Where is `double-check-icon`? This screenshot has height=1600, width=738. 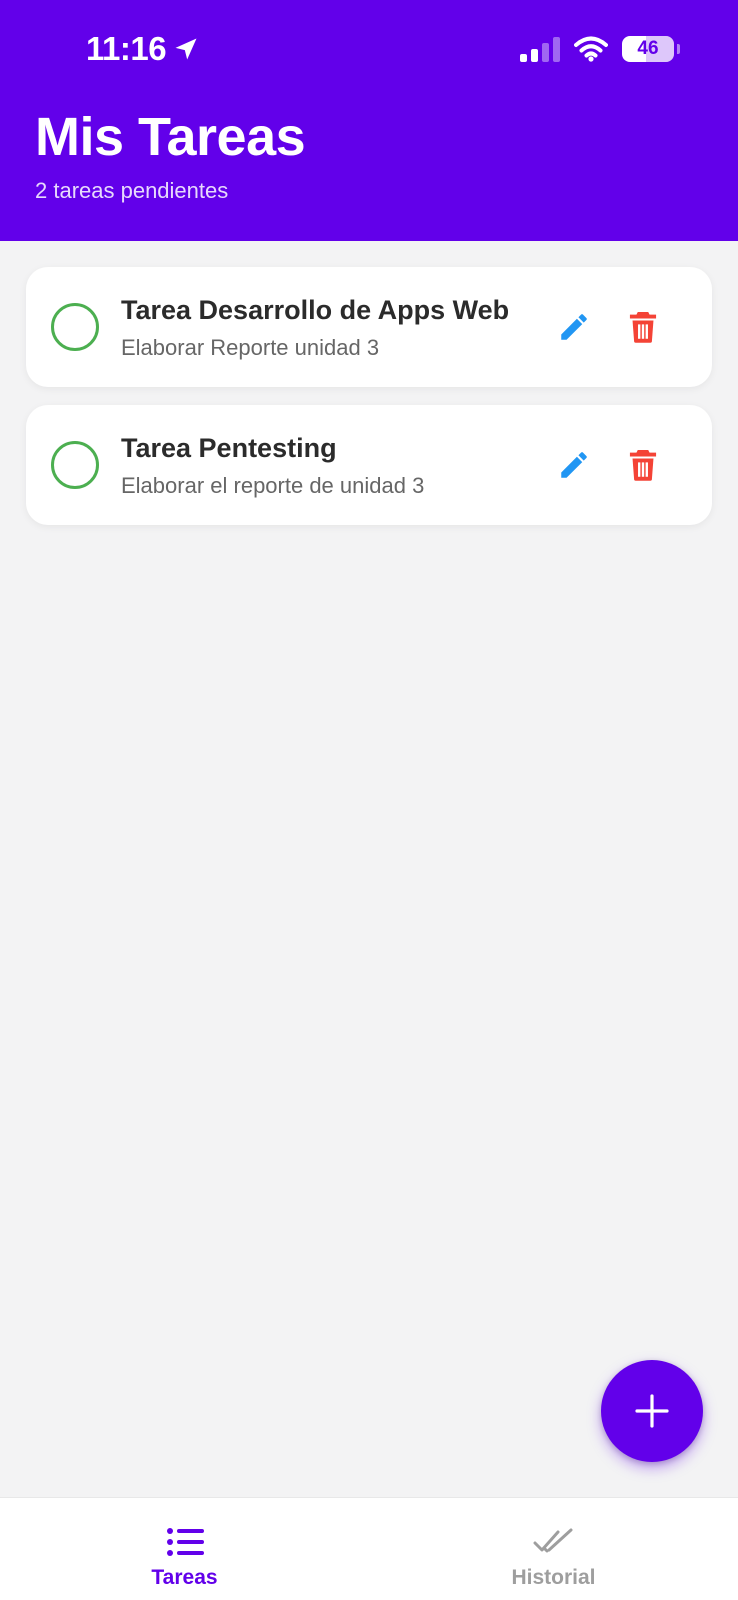
double-check-icon is located at coordinates (552, 1540).